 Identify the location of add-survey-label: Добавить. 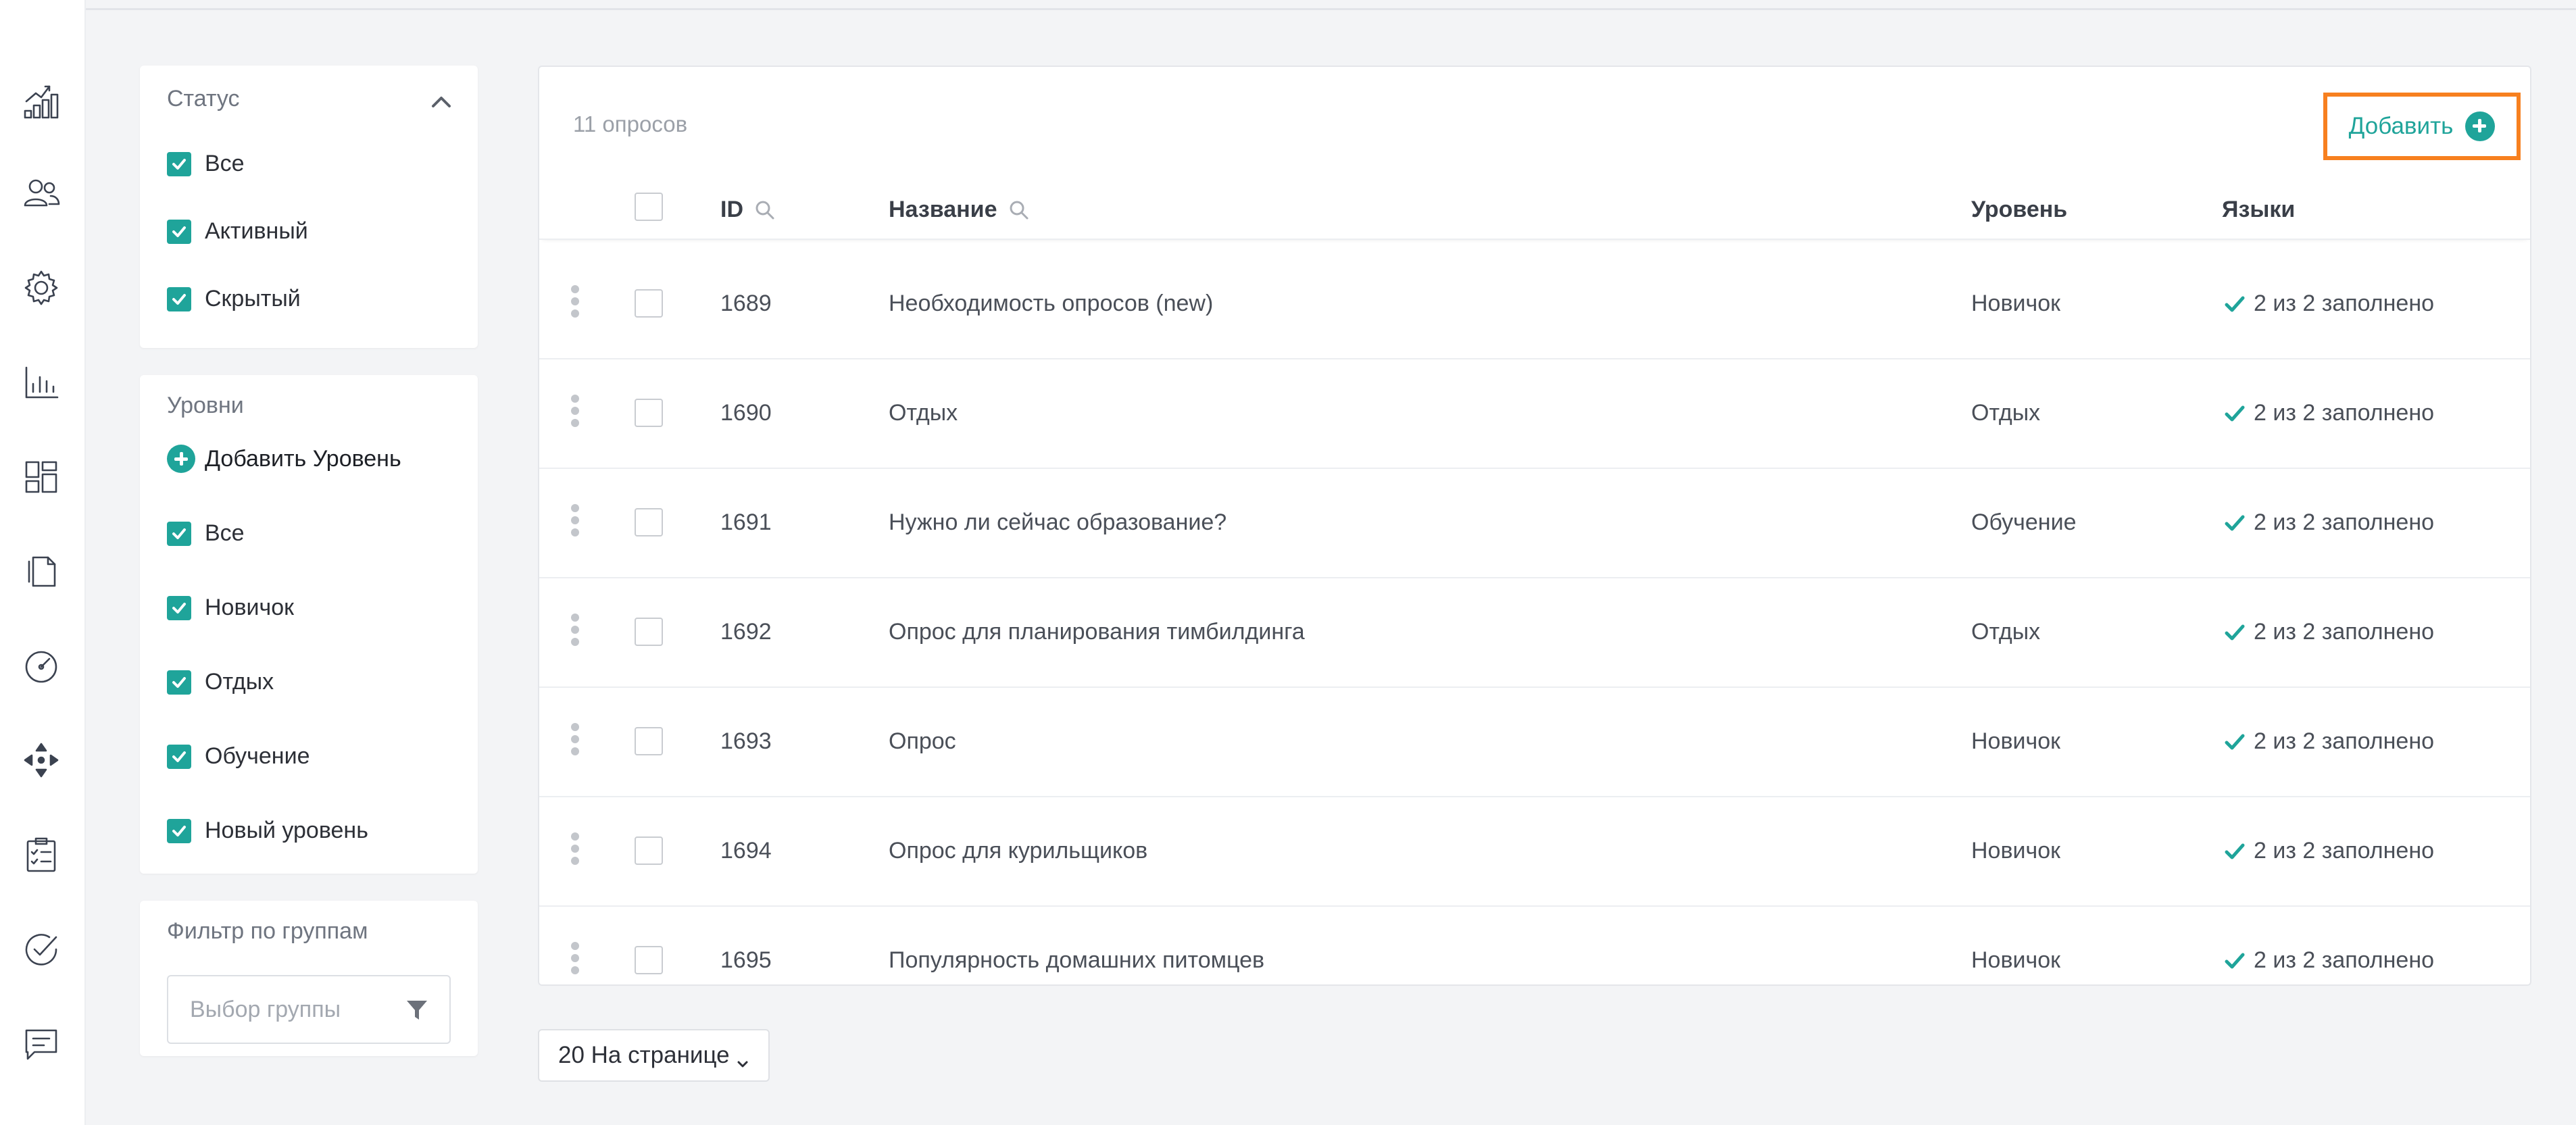
(2401, 126).